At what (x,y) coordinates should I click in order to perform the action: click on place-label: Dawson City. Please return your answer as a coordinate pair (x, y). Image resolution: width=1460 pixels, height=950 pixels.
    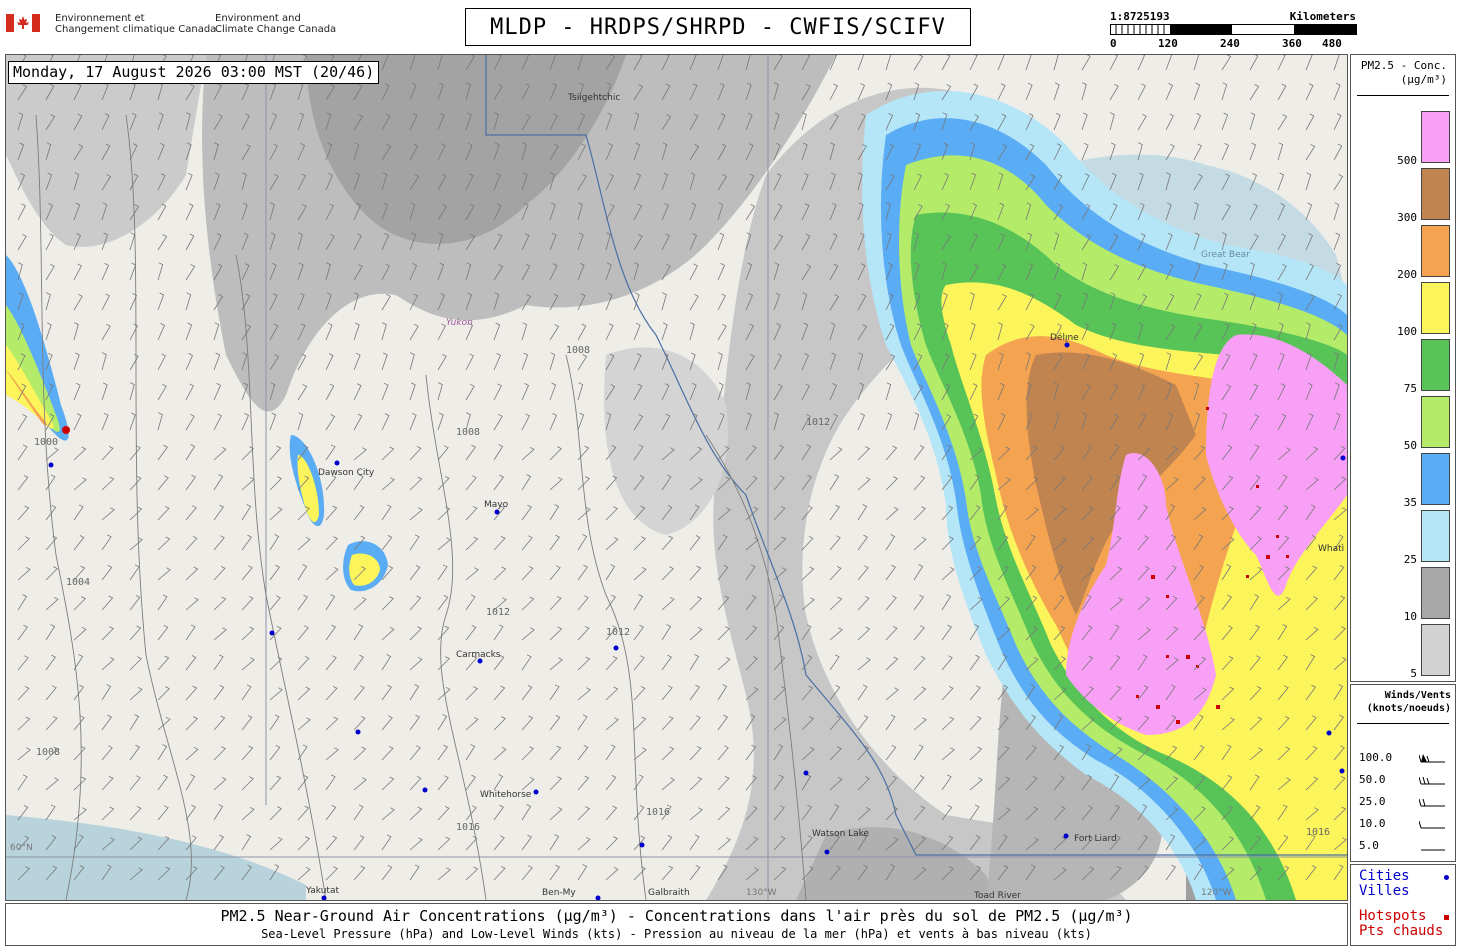
    Looking at the image, I should click on (346, 473).